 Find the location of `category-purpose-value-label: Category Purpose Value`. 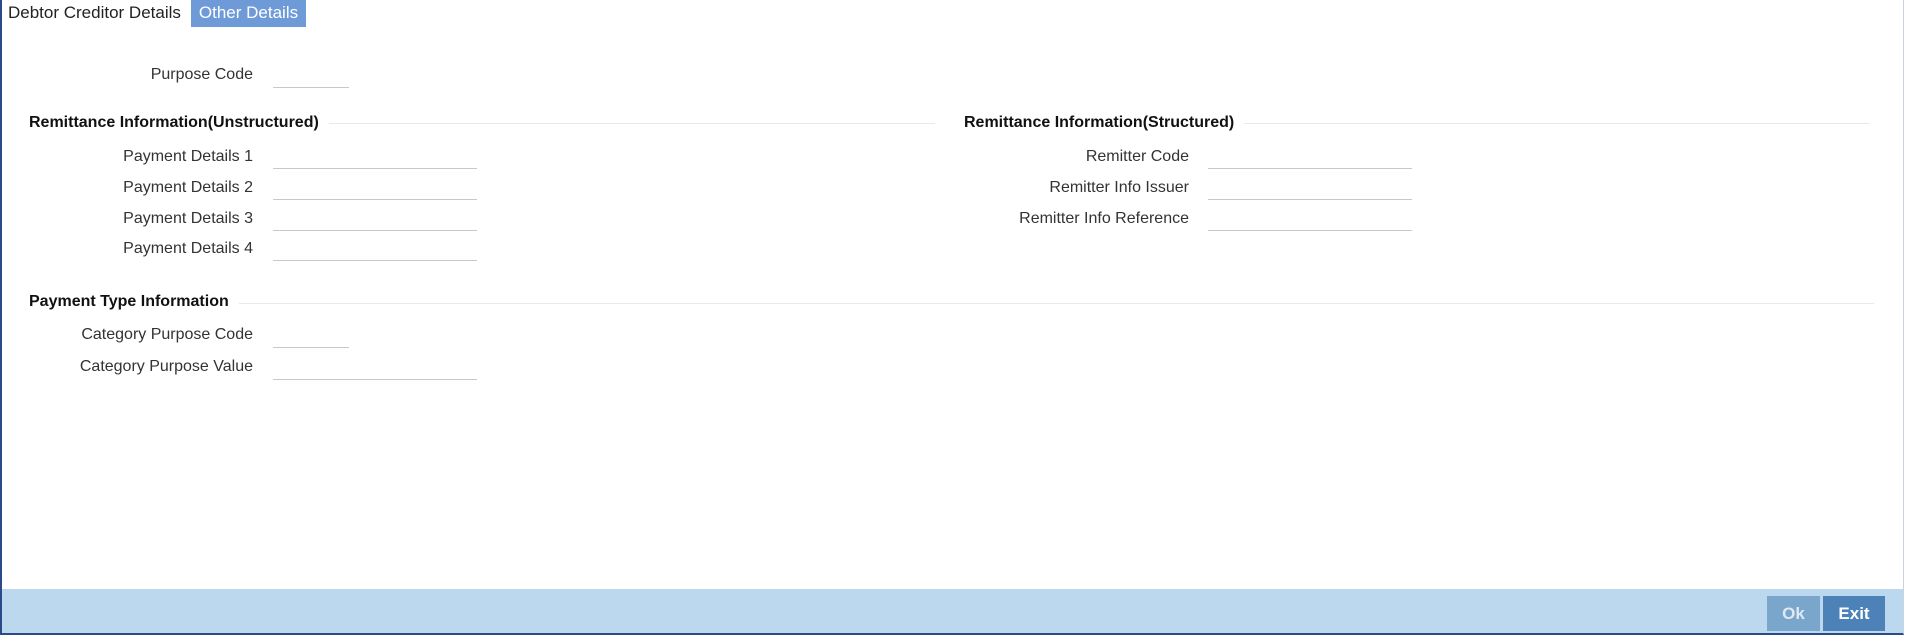

category-purpose-value-label: Category Purpose Value is located at coordinates (166, 366).